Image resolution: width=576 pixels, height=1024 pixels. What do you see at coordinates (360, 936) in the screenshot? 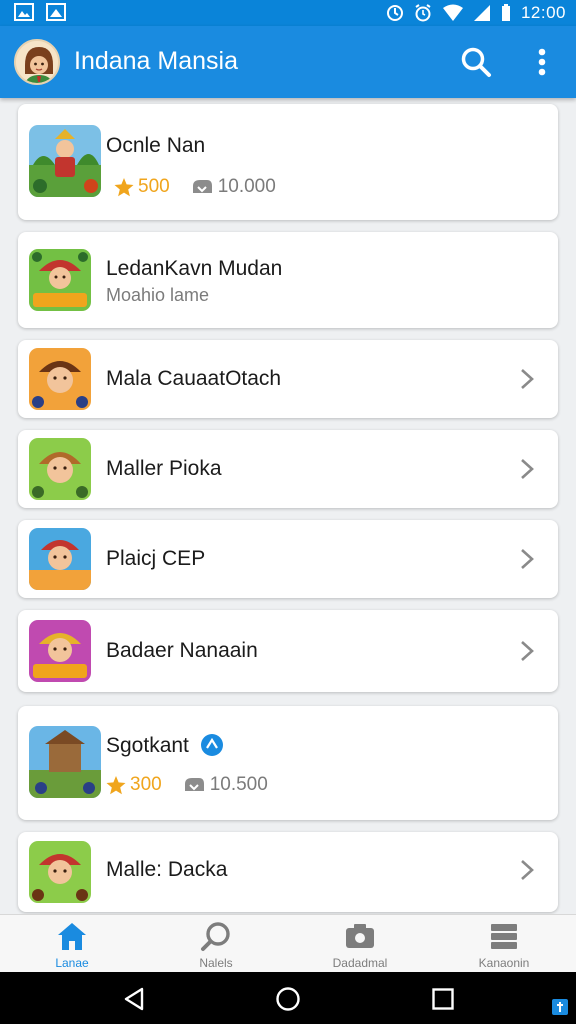
I see `camera-icon` at bounding box center [360, 936].